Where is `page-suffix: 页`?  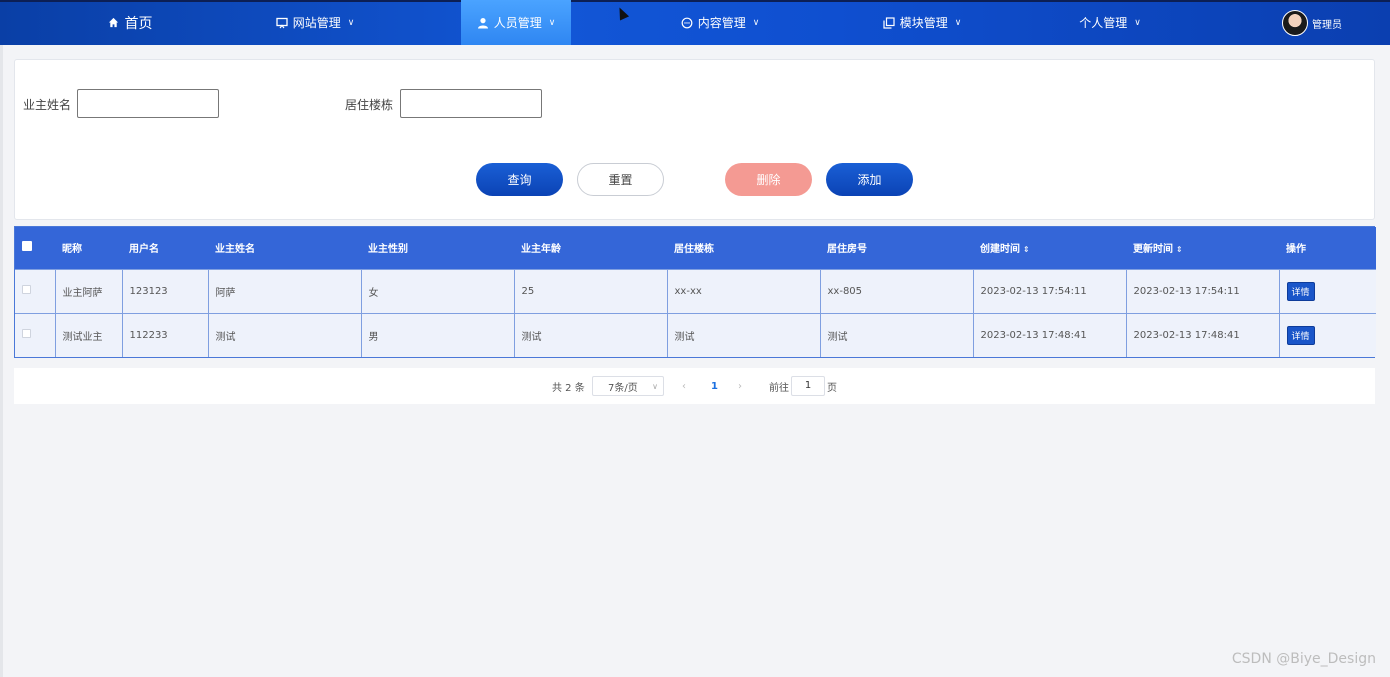
page-suffix: 页 is located at coordinates (832, 388).